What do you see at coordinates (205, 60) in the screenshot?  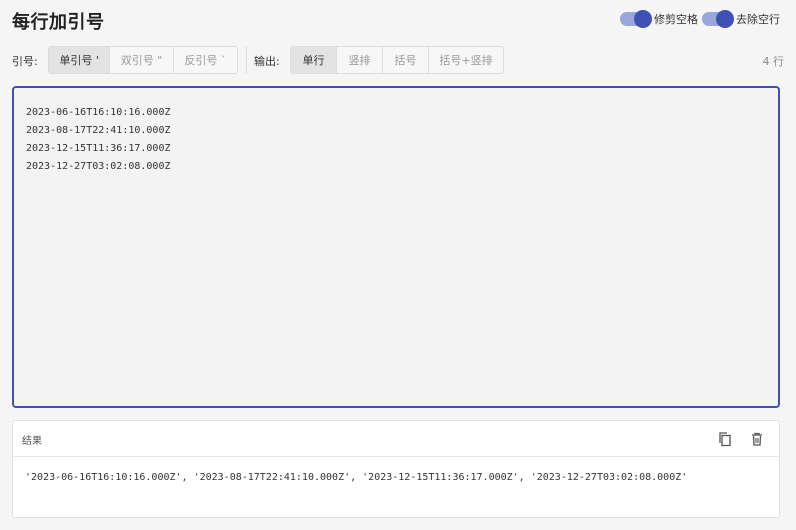 I see `quote-option-backtick: 反引号 `` at bounding box center [205, 60].